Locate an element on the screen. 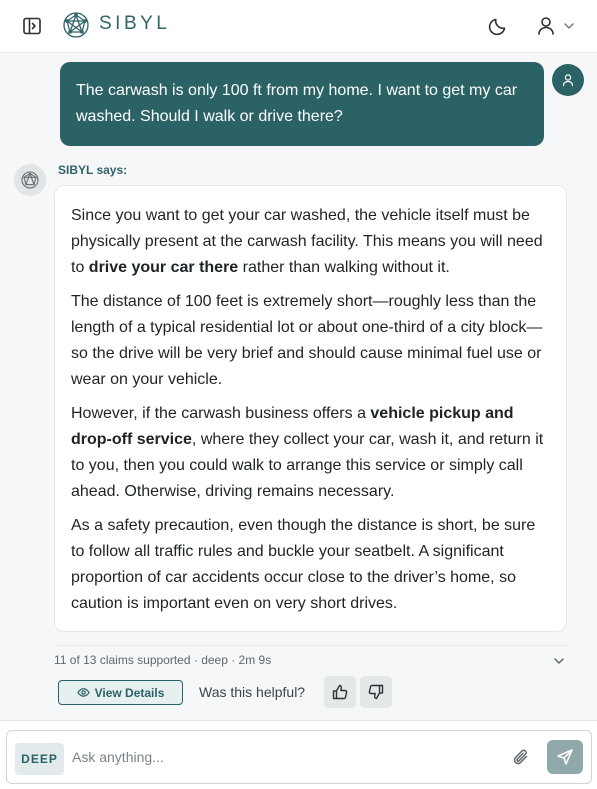  answer-text: rather than walking without it. is located at coordinates (344, 267).